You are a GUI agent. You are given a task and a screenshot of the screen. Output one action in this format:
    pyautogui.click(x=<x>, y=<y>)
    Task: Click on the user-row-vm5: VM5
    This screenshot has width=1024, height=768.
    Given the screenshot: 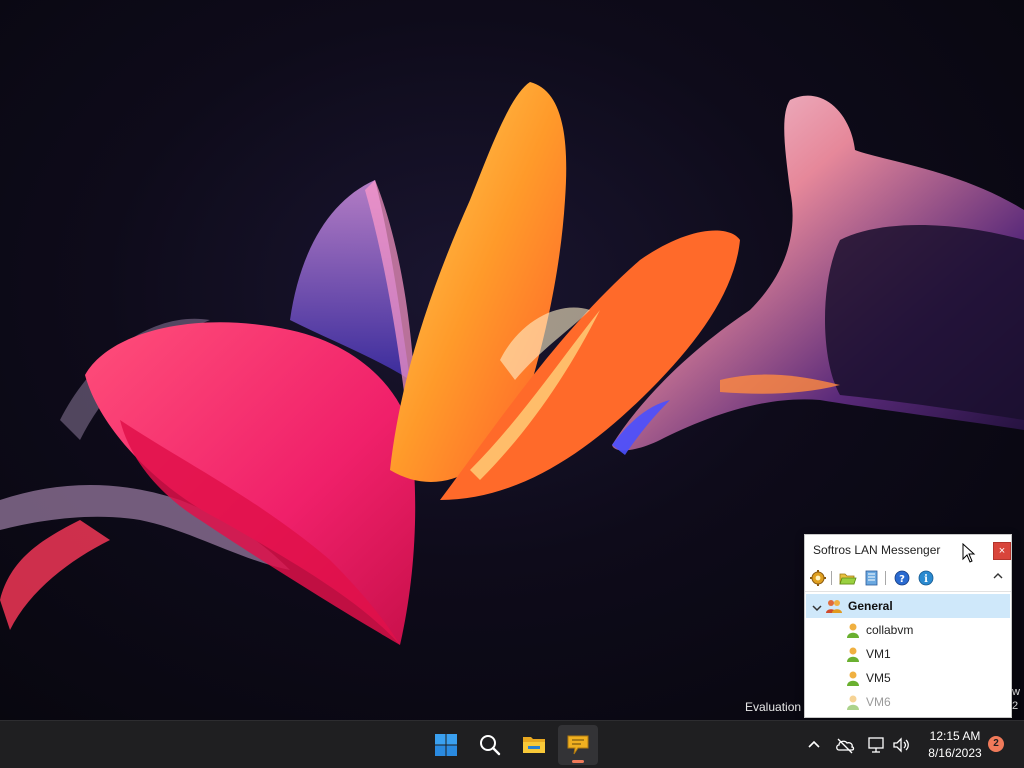 What is the action you would take?
    pyautogui.click(x=908, y=678)
    